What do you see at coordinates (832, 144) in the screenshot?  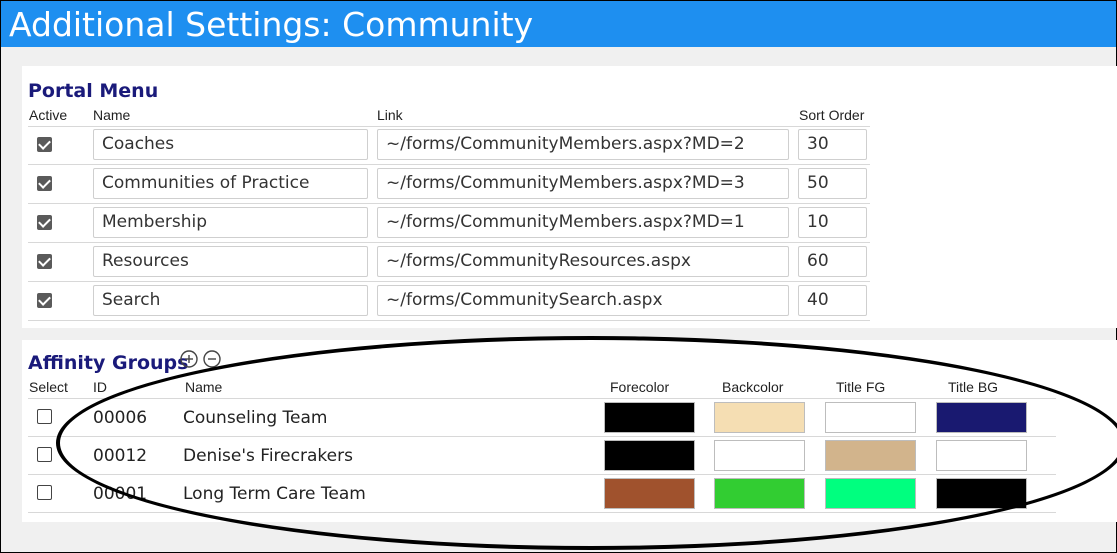 I see `sort-order-field: 30` at bounding box center [832, 144].